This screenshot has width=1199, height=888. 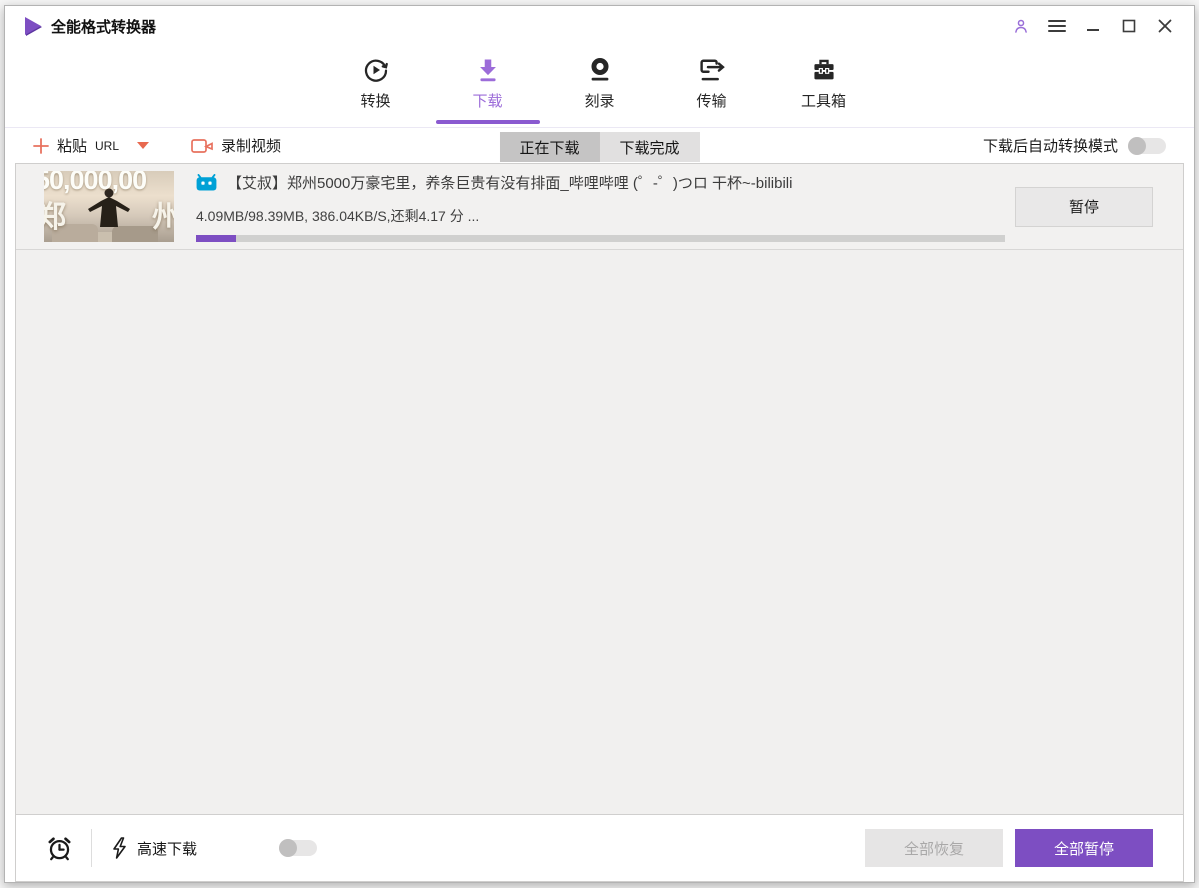 What do you see at coordinates (104, 27) in the screenshot?
I see `app-title: 全能格式转换器` at bounding box center [104, 27].